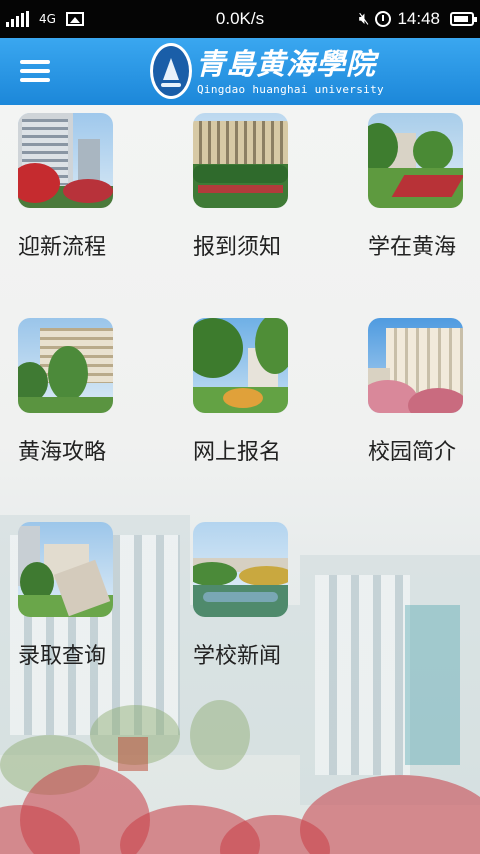 The image size is (480, 854). What do you see at coordinates (418, 18) in the screenshot?
I see `clock: 14:48` at bounding box center [418, 18].